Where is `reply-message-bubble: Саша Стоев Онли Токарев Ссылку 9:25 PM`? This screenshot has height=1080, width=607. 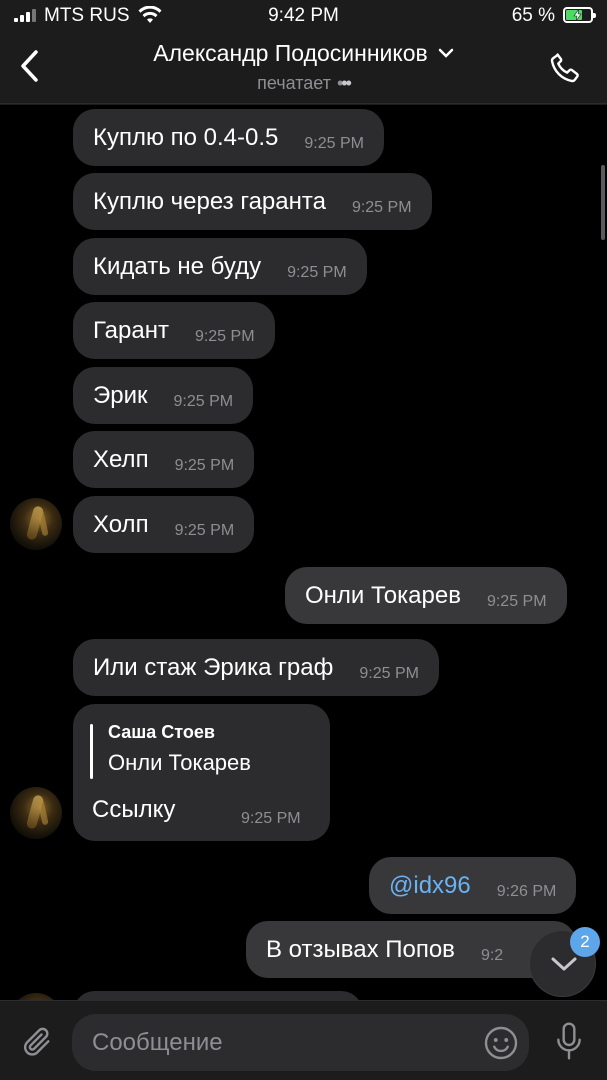
reply-message-bubble: Саша Стоев Онли Токарев Ссылку 9:25 PM is located at coordinates (201, 772).